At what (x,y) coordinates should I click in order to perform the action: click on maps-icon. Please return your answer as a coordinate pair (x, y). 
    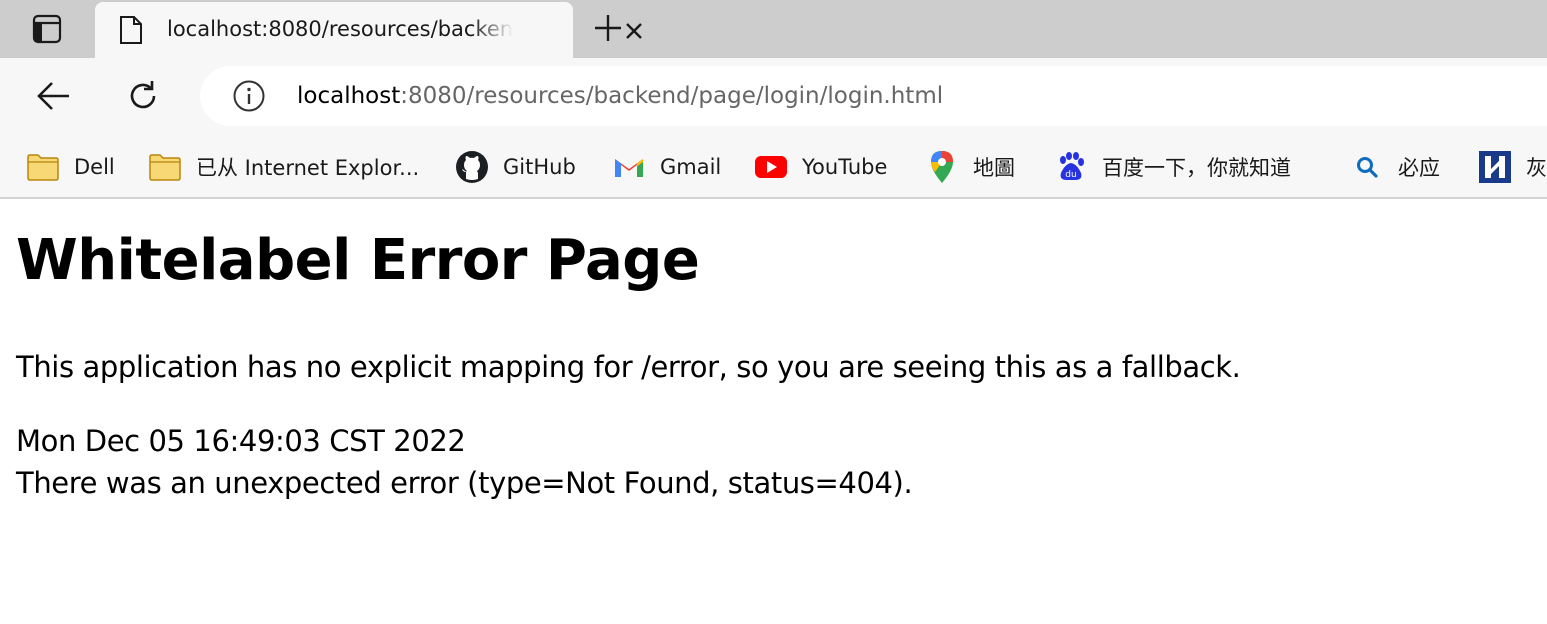
    Looking at the image, I should click on (942, 167).